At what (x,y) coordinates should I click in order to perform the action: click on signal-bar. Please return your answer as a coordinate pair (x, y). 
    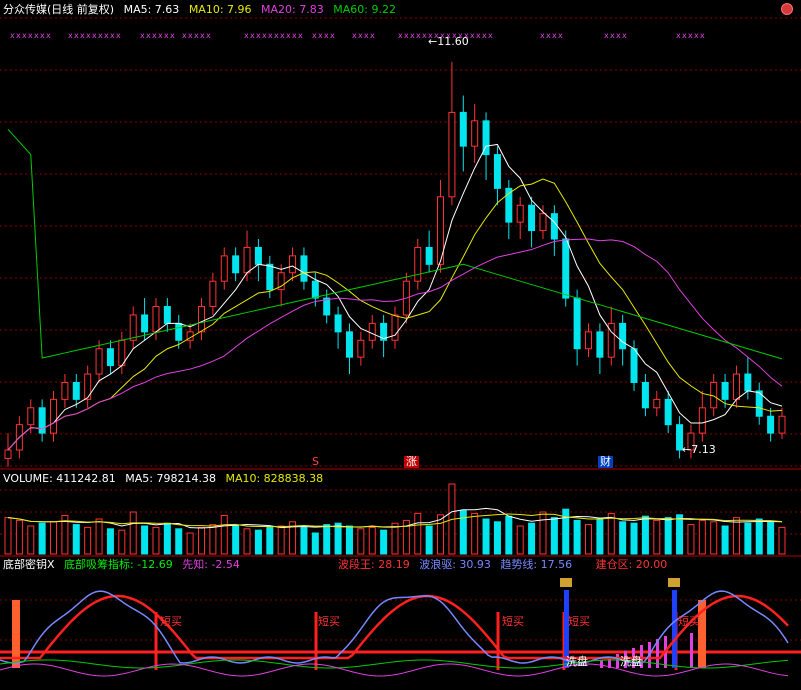
    Looking at the image, I should click on (674, 629).